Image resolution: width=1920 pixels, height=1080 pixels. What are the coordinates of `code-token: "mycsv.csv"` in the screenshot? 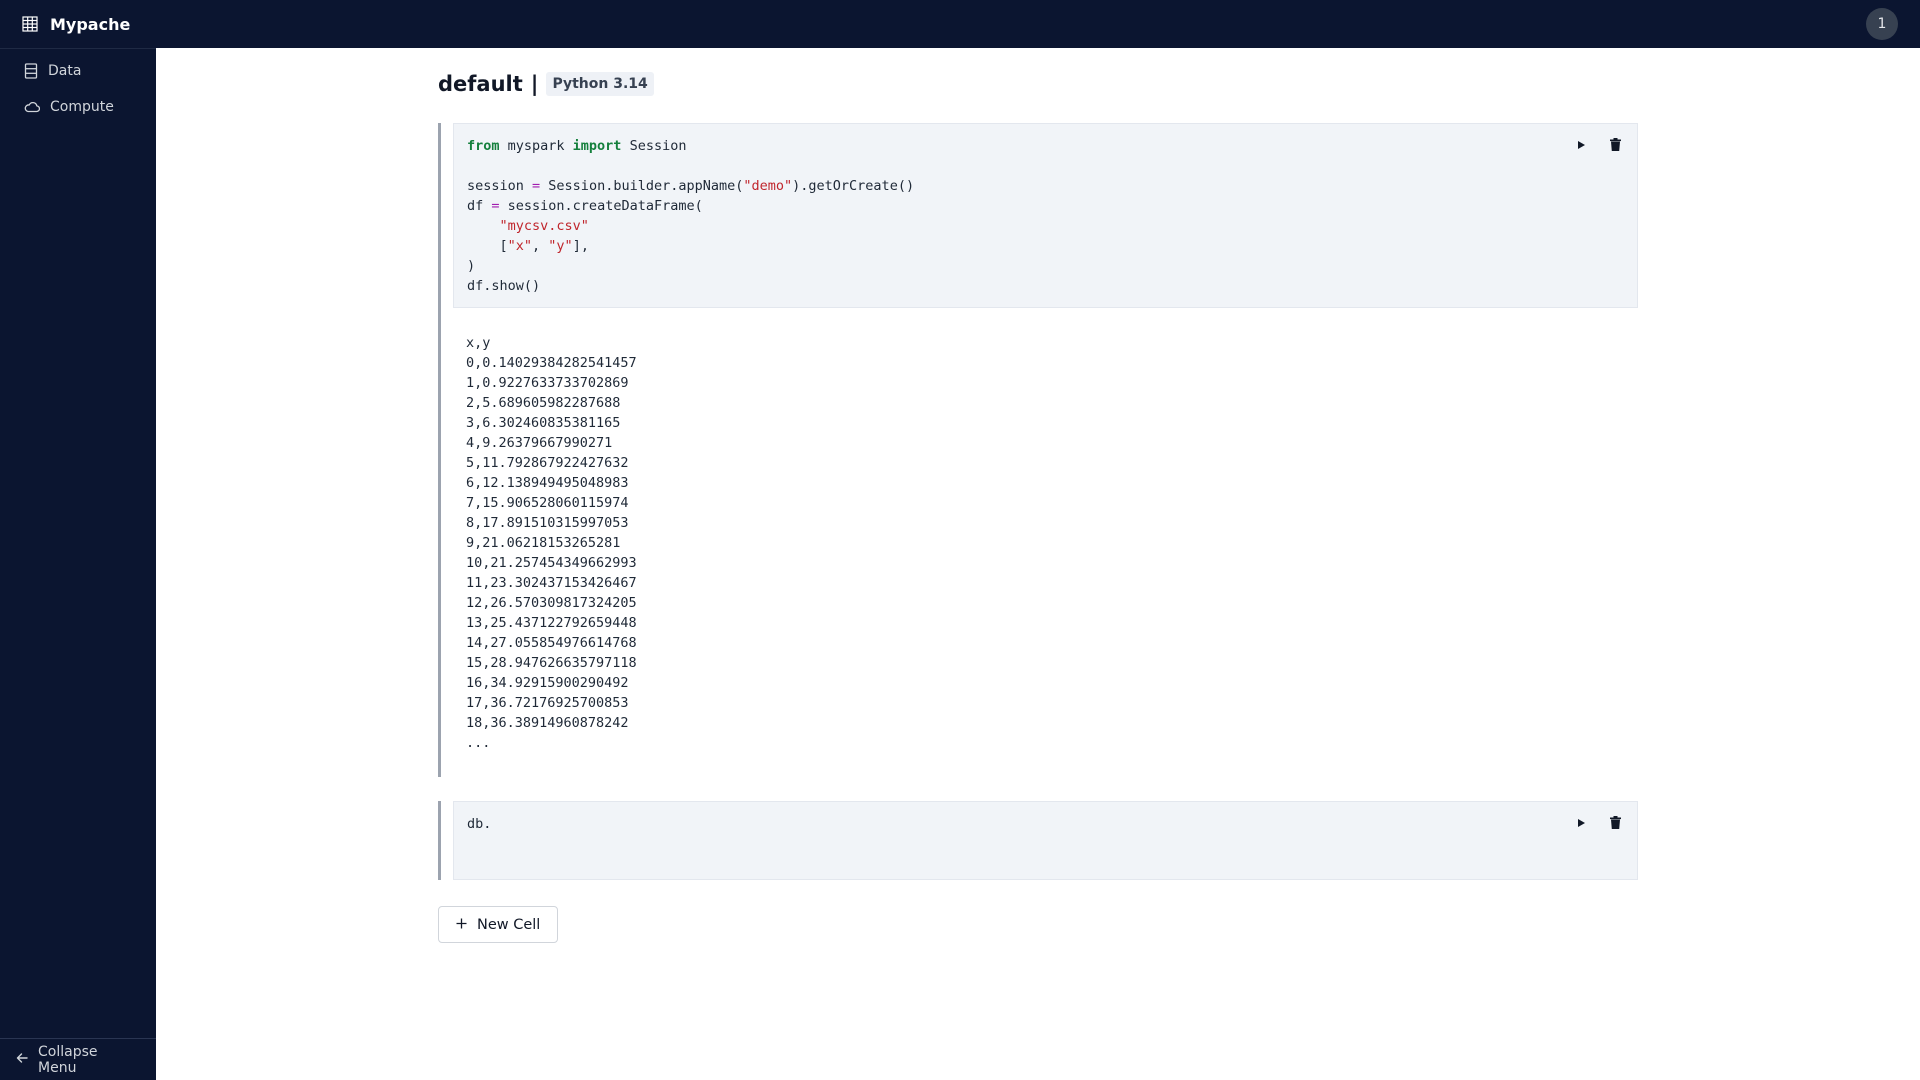 It's located at (544, 226).